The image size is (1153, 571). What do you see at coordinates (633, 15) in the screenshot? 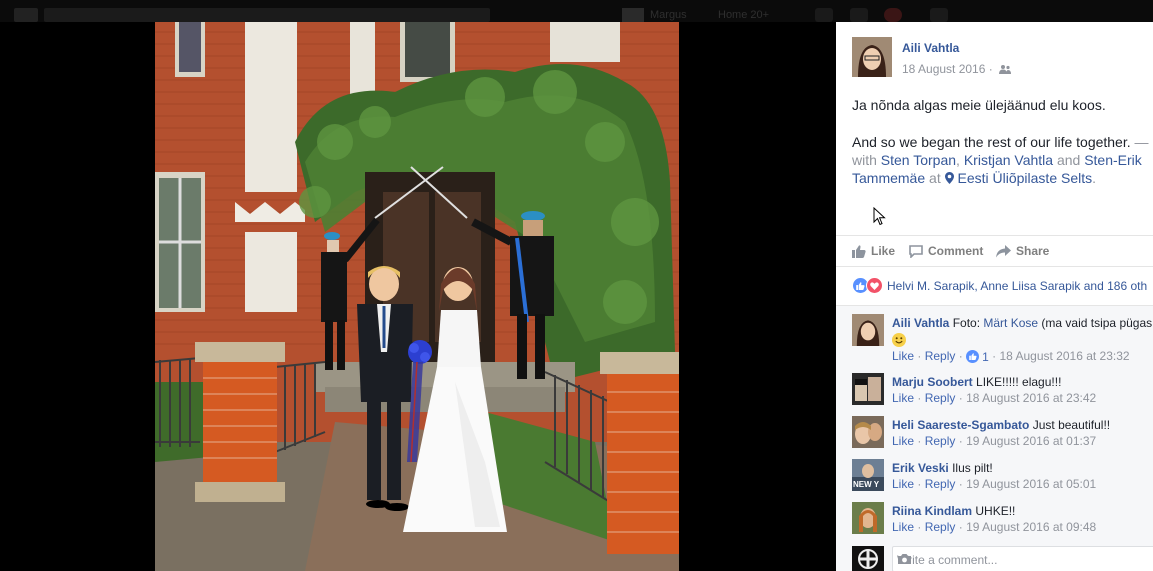
I see `profile-avatar` at bounding box center [633, 15].